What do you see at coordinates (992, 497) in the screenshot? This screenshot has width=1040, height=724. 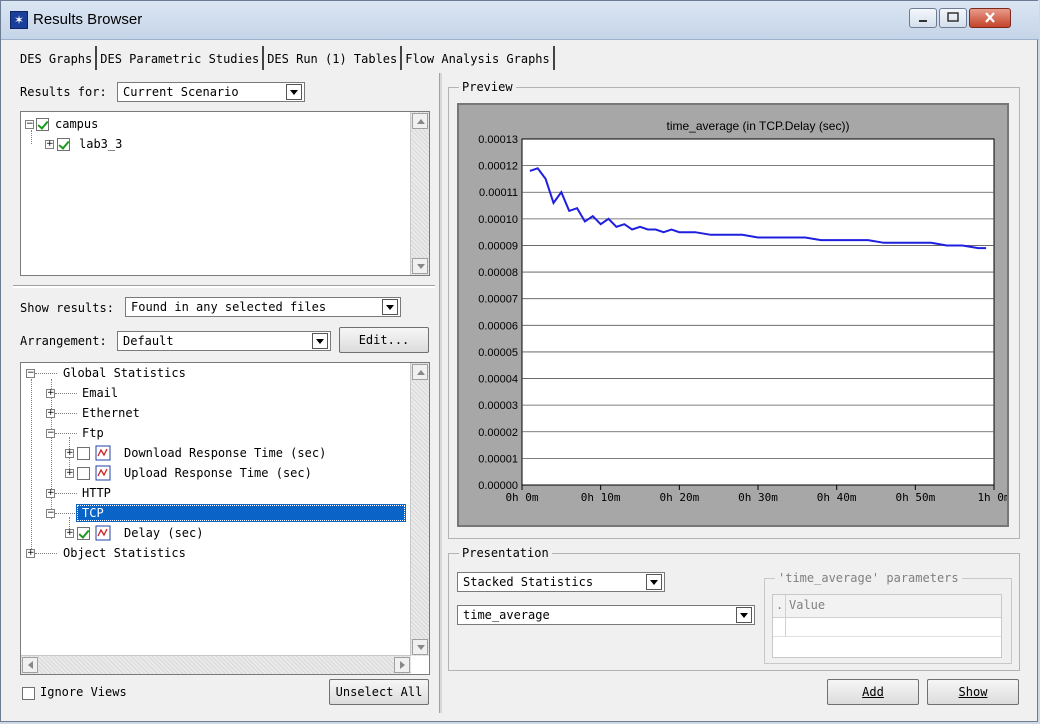 I see `x-tick-label: 1h 0m` at bounding box center [992, 497].